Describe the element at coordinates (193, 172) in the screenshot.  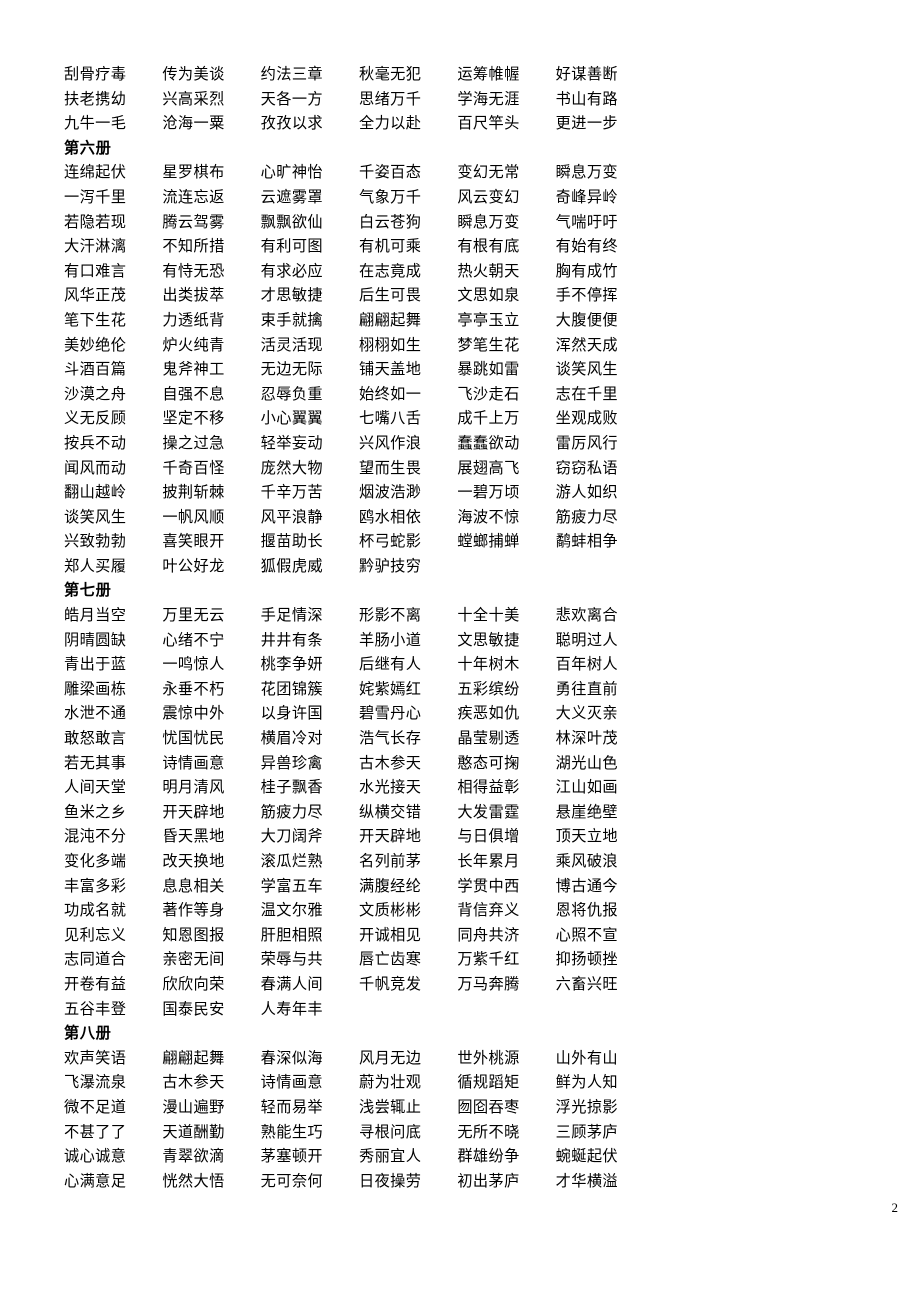
I see `idiom-cell: 星罗棋布` at that location.